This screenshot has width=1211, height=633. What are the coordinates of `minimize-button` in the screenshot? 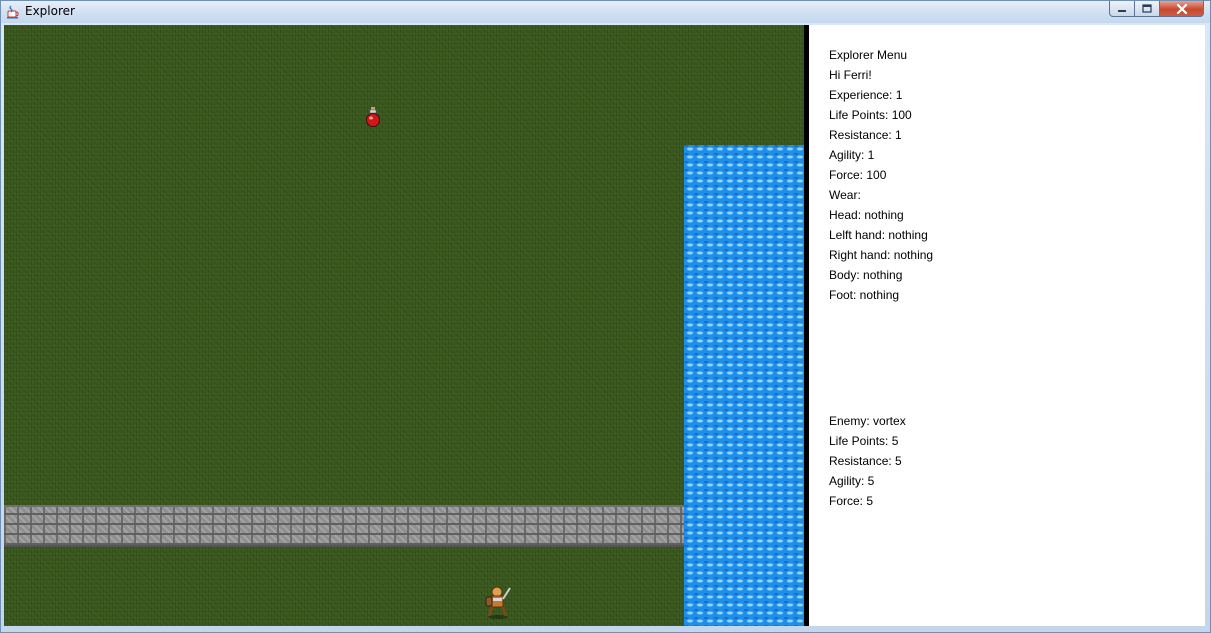 It's located at (1122, 9).